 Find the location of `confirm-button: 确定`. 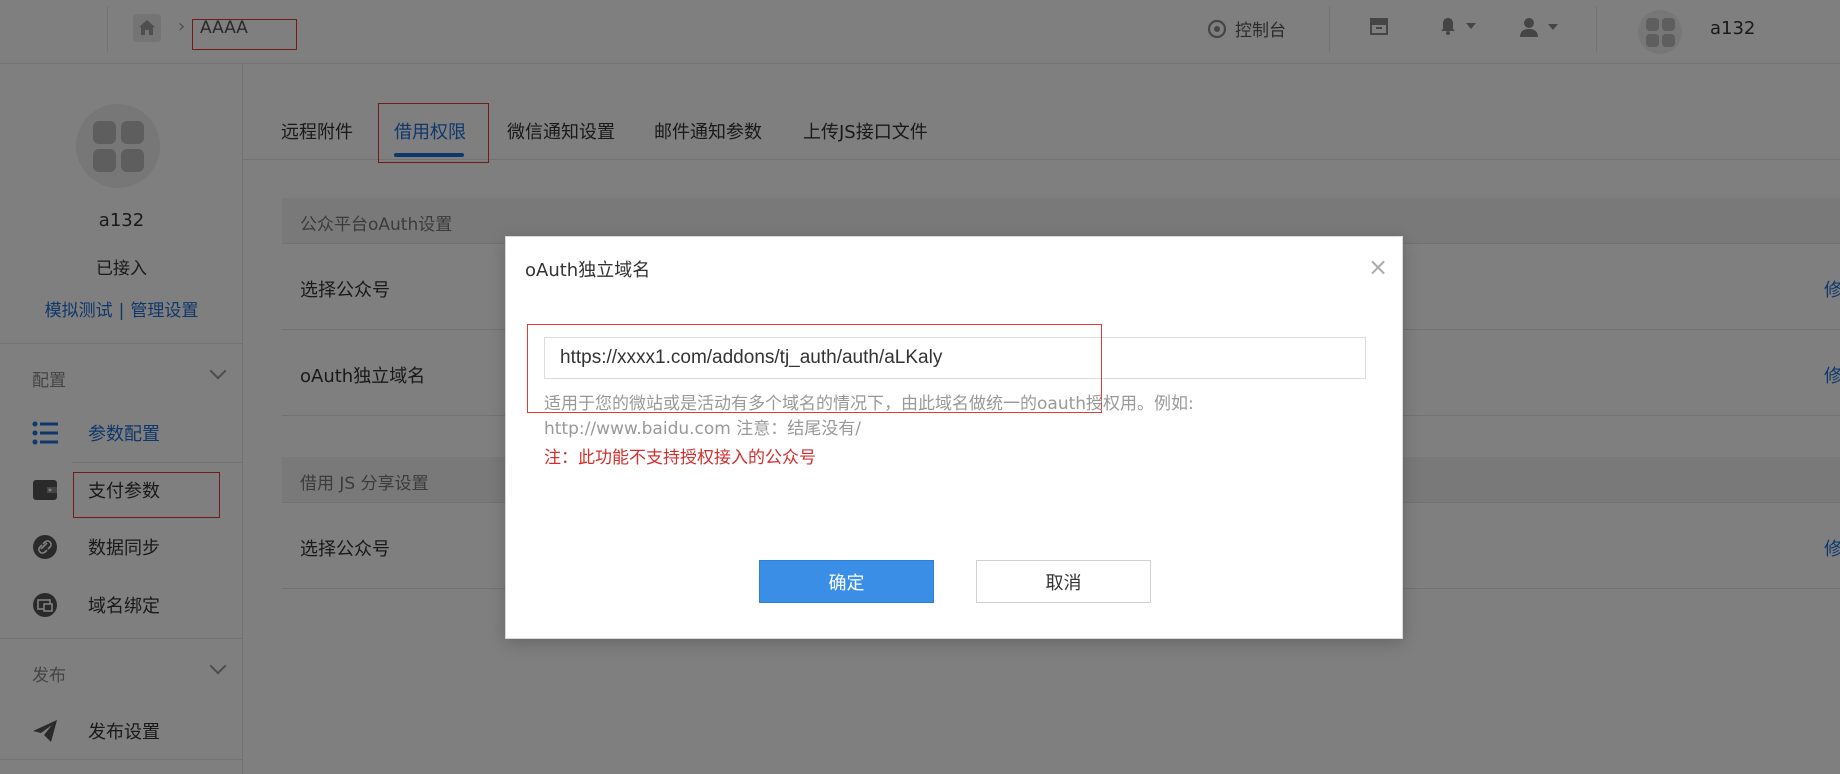

confirm-button: 确定 is located at coordinates (846, 581).